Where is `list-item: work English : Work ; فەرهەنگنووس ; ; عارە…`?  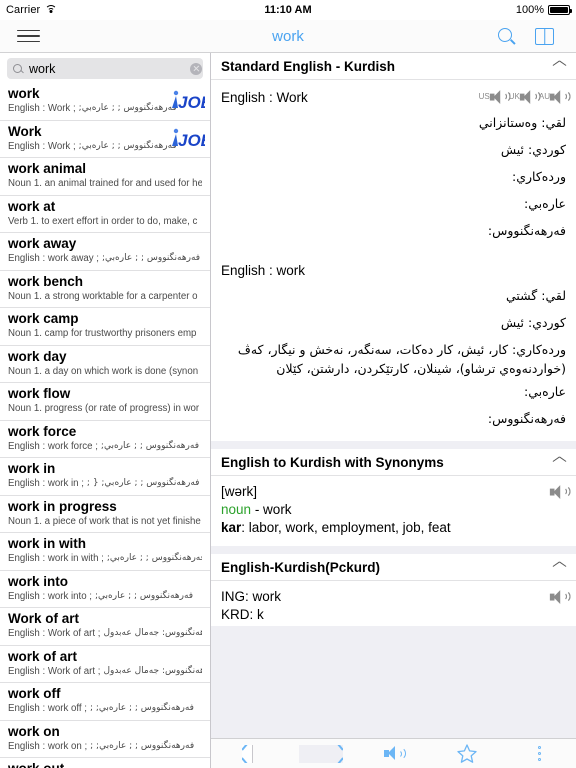 list-item: work English : Work ; فەرهەنگنووس ; ; عارە… is located at coordinates (105, 102).